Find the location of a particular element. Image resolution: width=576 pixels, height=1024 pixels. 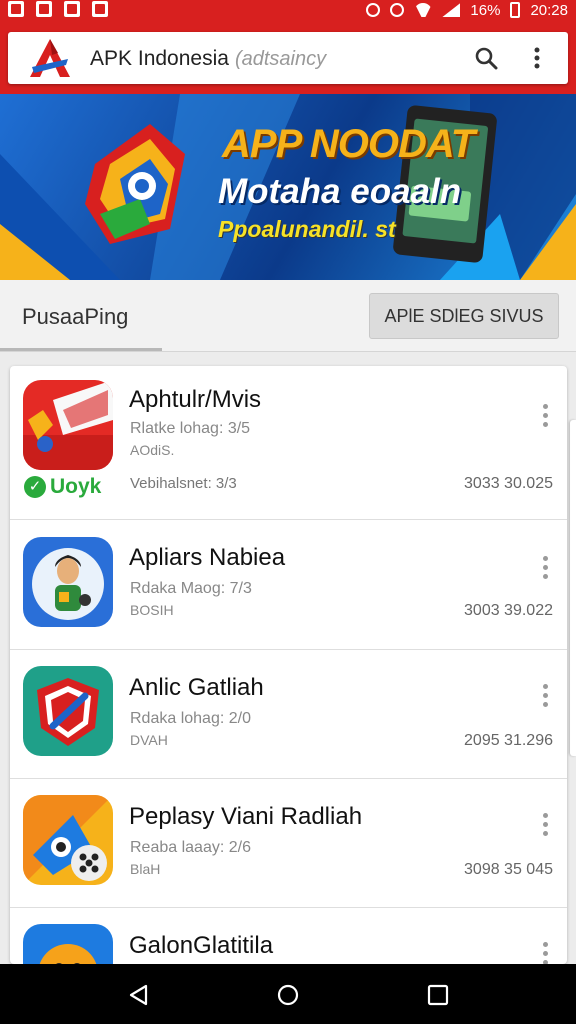

app-name: Apliars Nabiea is located at coordinates (207, 557).